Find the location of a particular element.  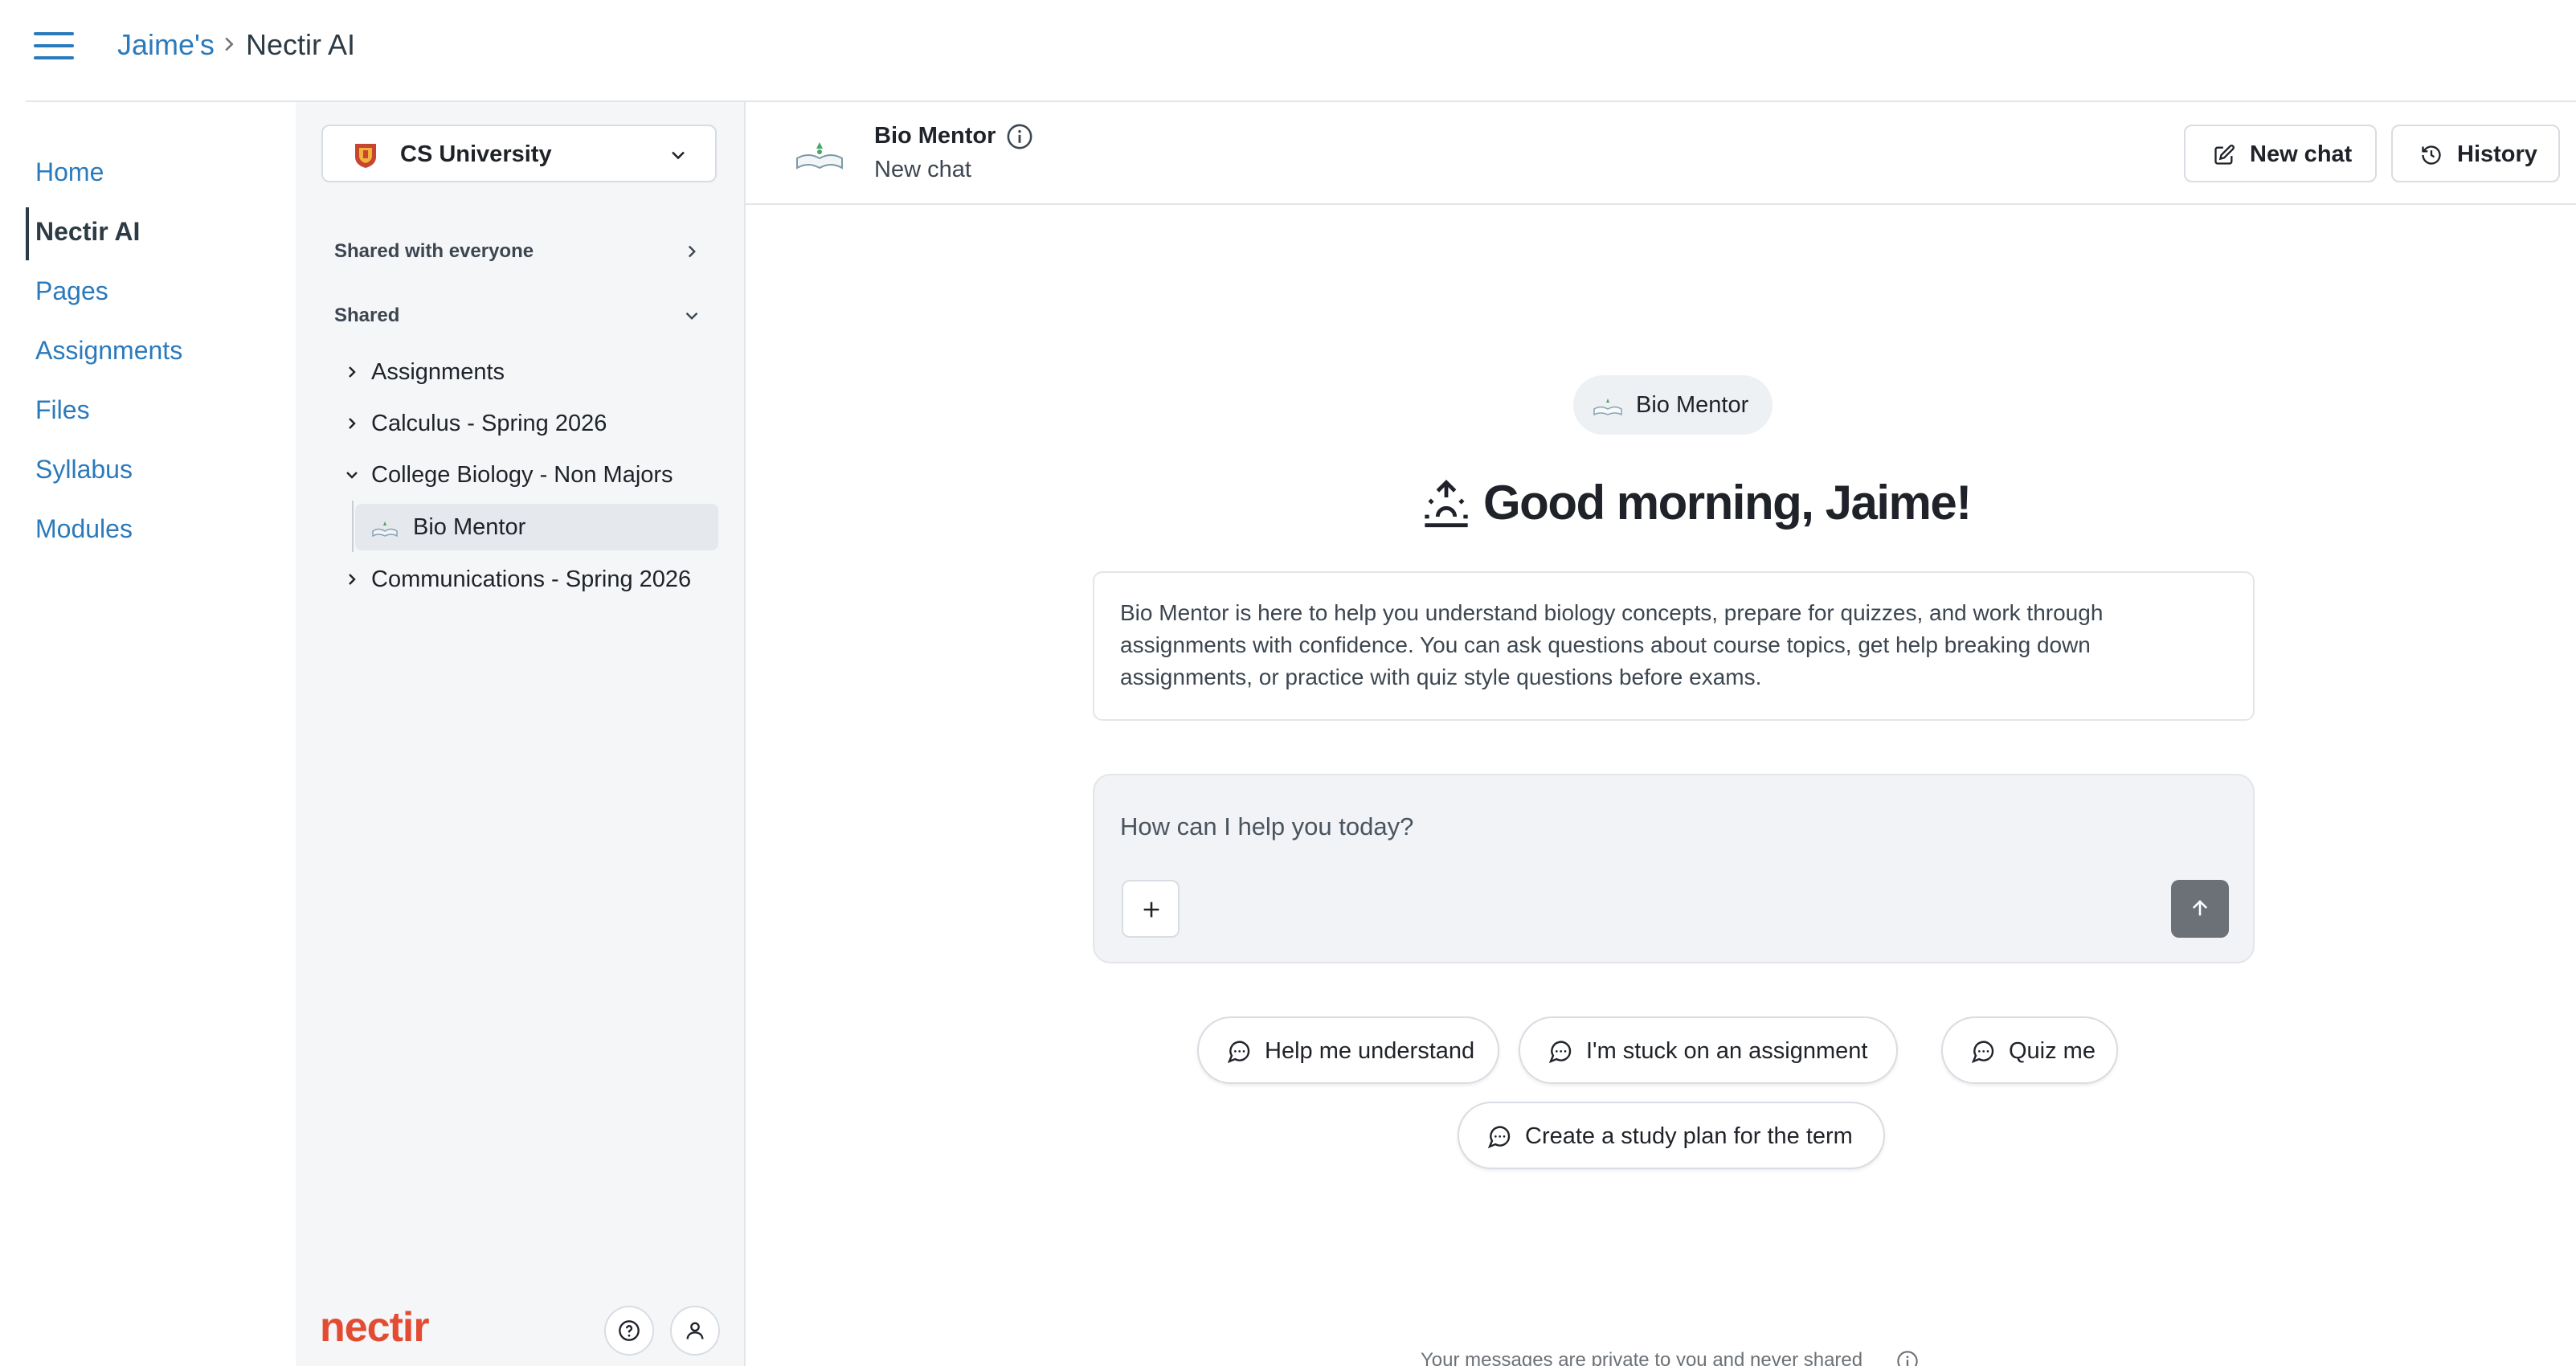

agent-pill-label: Bio Mentor is located at coordinates (1693, 405).